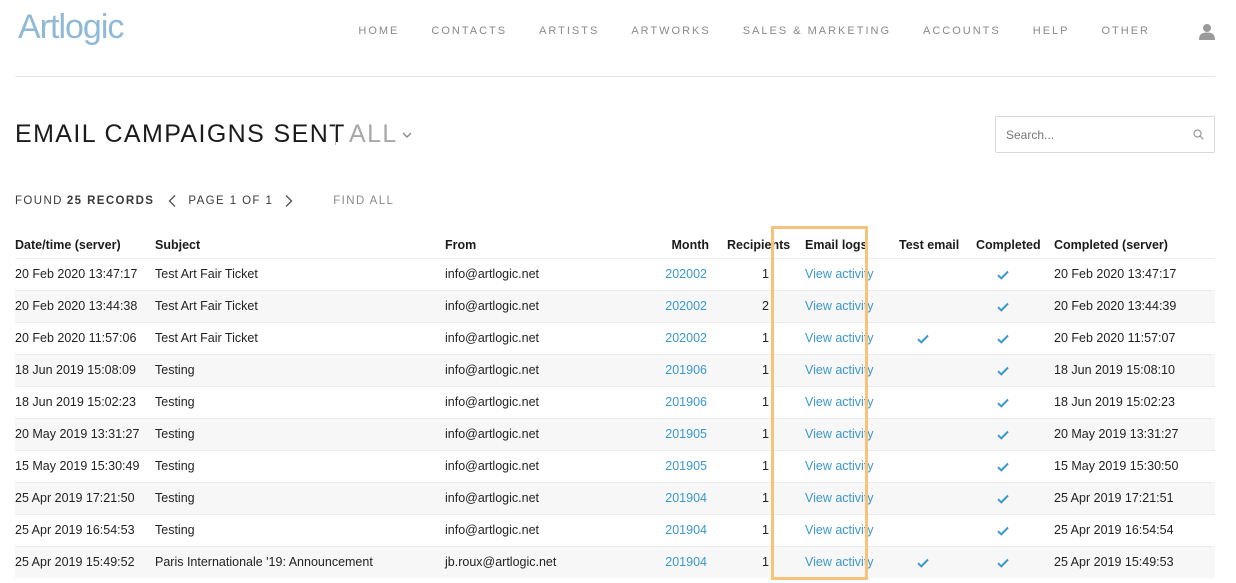 The height and width of the screenshot is (583, 1236). I want to click on search-box, so click(1105, 134).